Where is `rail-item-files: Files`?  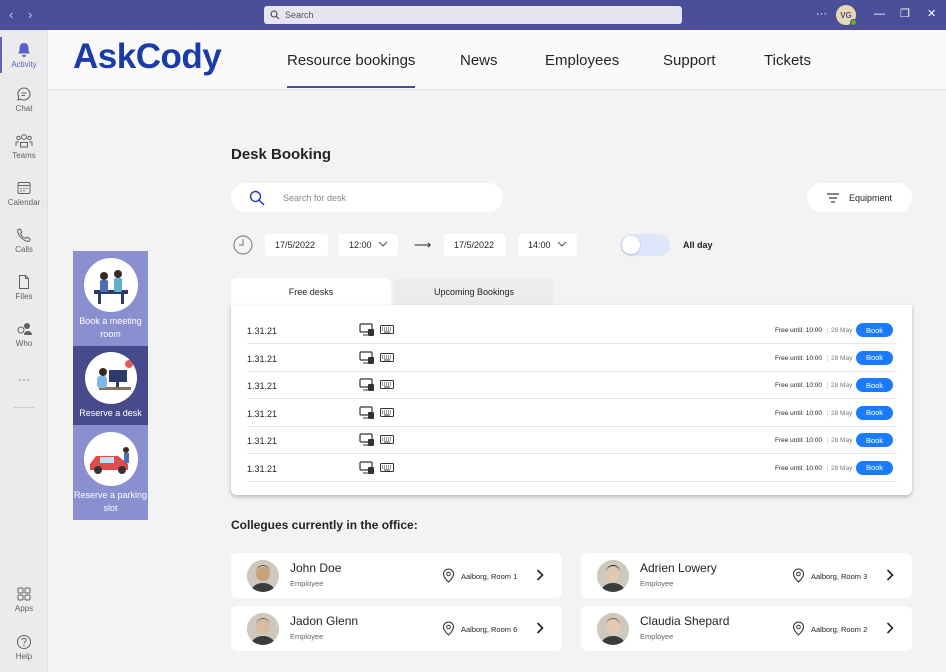
rail-item-files: Files is located at coordinates (24, 287).